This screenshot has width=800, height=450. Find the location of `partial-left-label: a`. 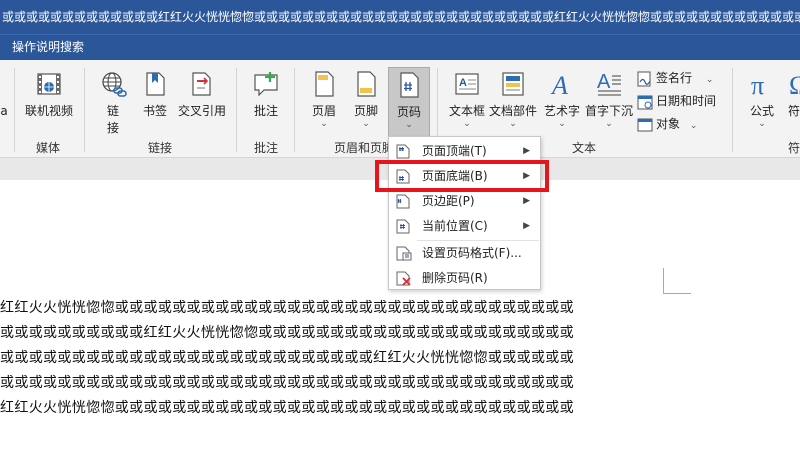

partial-left-label: a is located at coordinates (4, 111).